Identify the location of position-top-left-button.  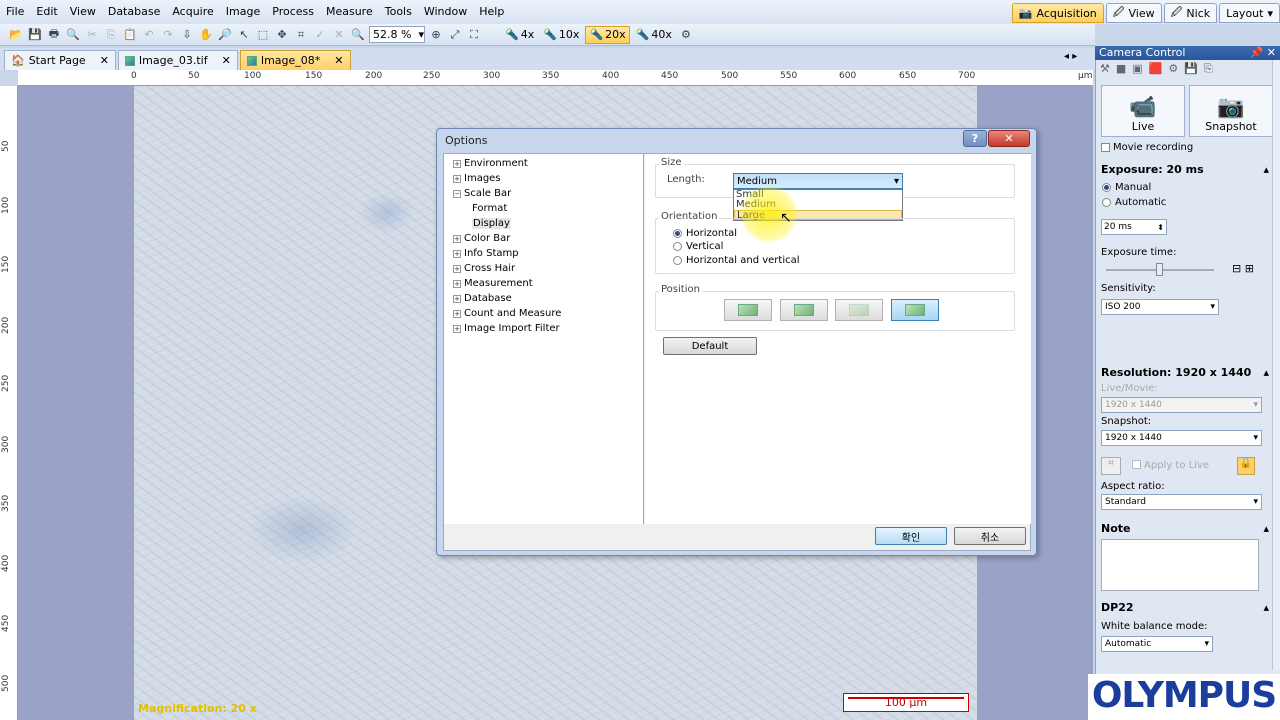
(748, 310).